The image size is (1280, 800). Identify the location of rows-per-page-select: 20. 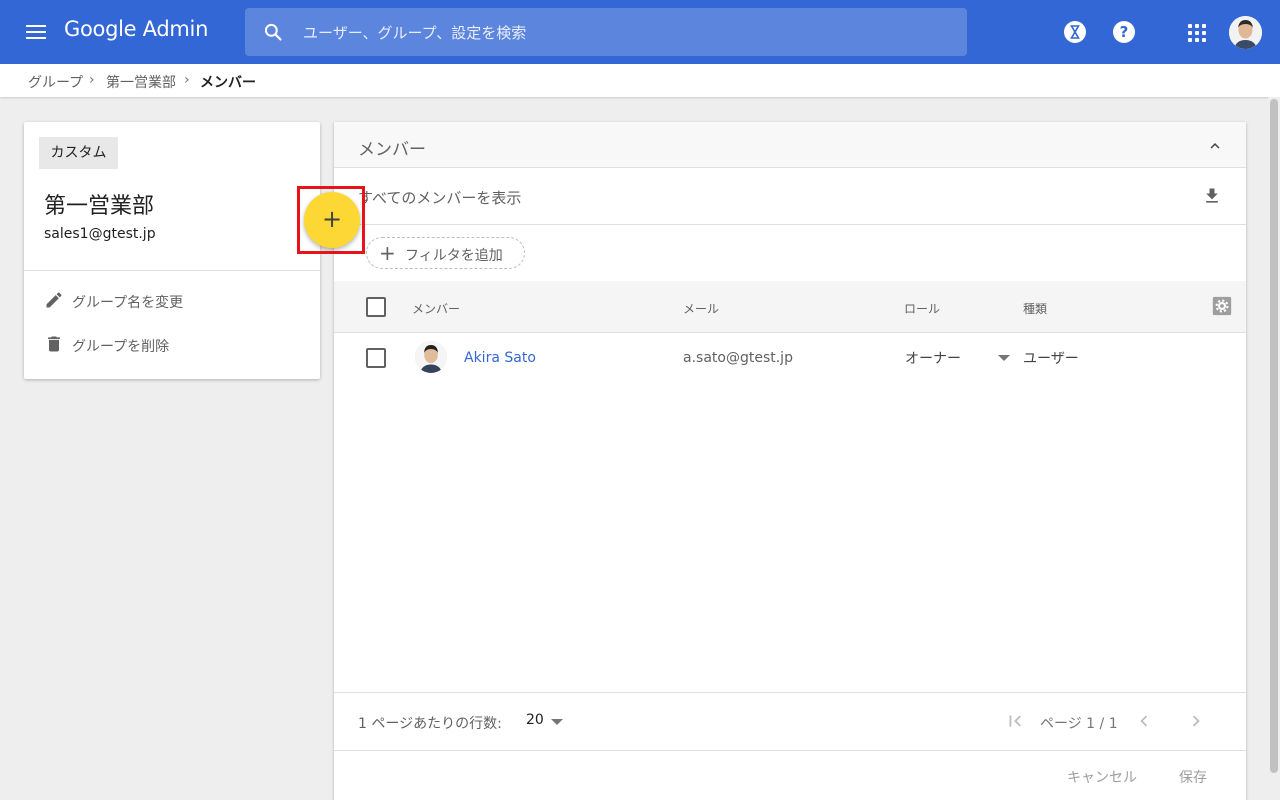
(544, 721).